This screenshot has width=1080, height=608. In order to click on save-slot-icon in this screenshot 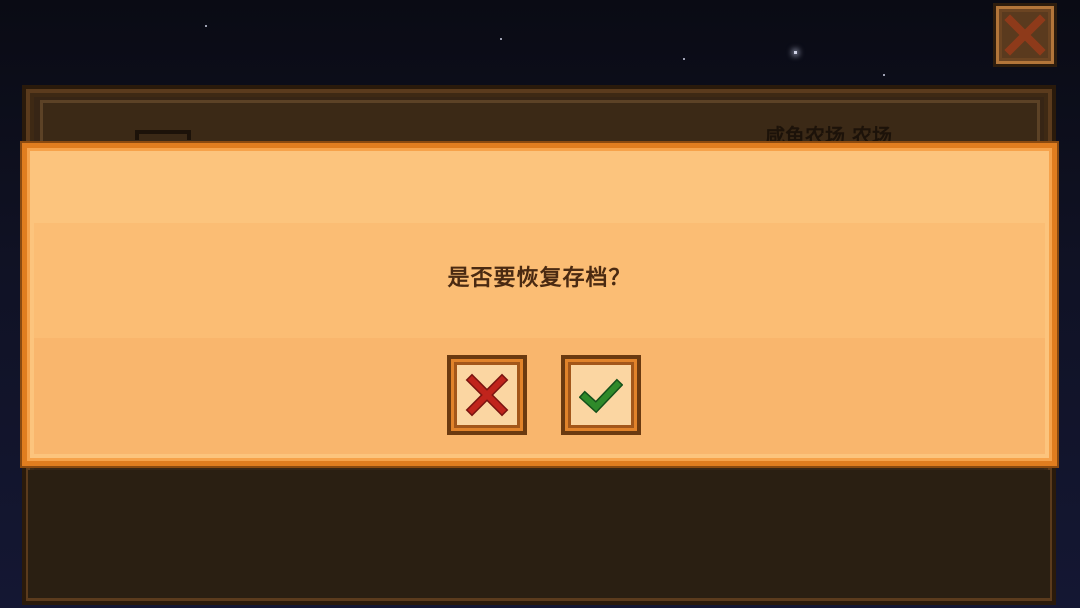, I will do `click(163, 135)`.